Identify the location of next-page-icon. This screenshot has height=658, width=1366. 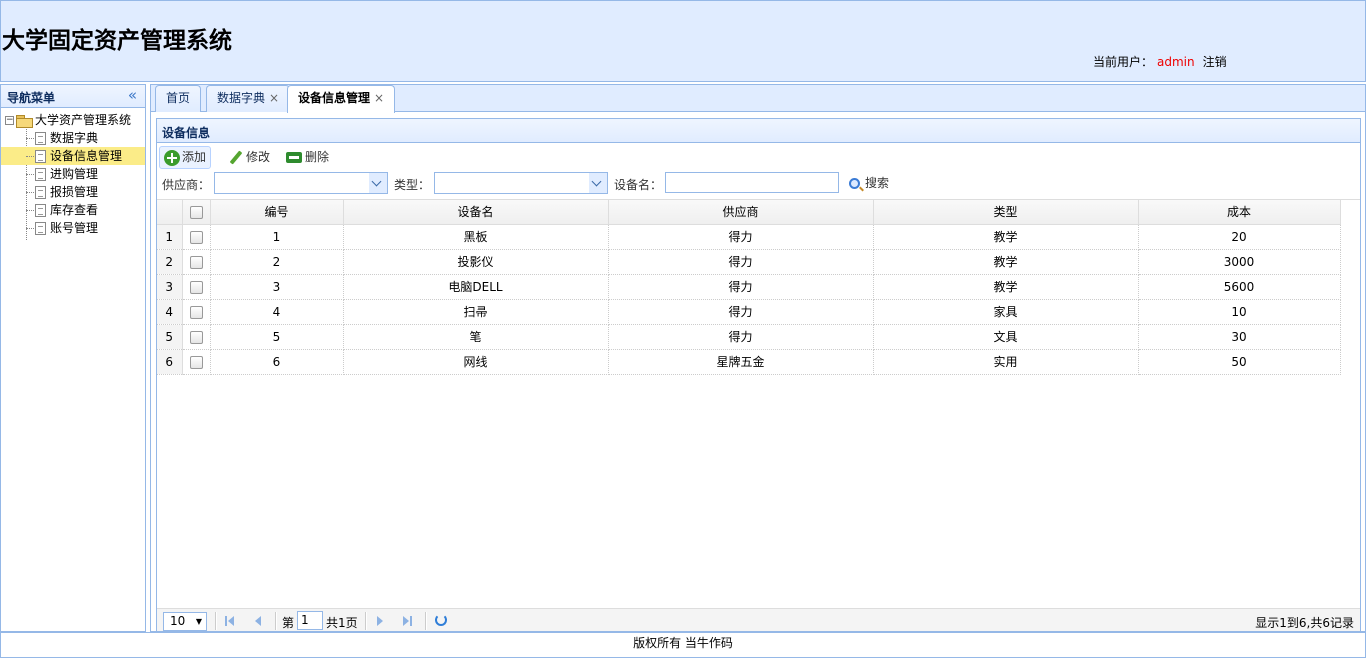
(380, 621).